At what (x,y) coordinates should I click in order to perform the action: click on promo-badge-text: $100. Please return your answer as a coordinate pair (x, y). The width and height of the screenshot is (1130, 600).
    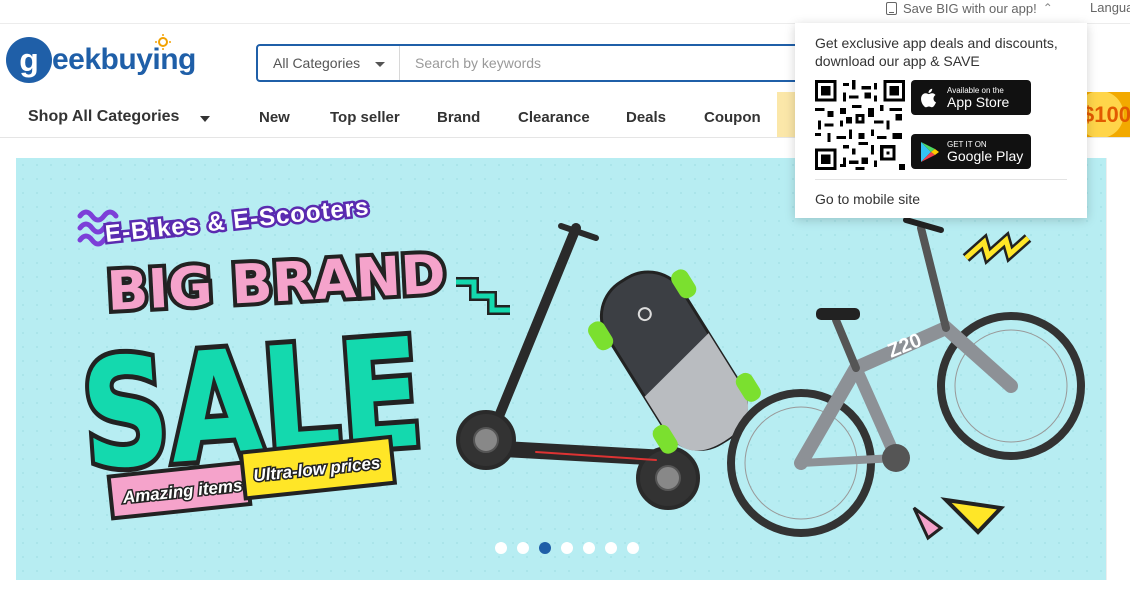
    Looking at the image, I should click on (1106, 114).